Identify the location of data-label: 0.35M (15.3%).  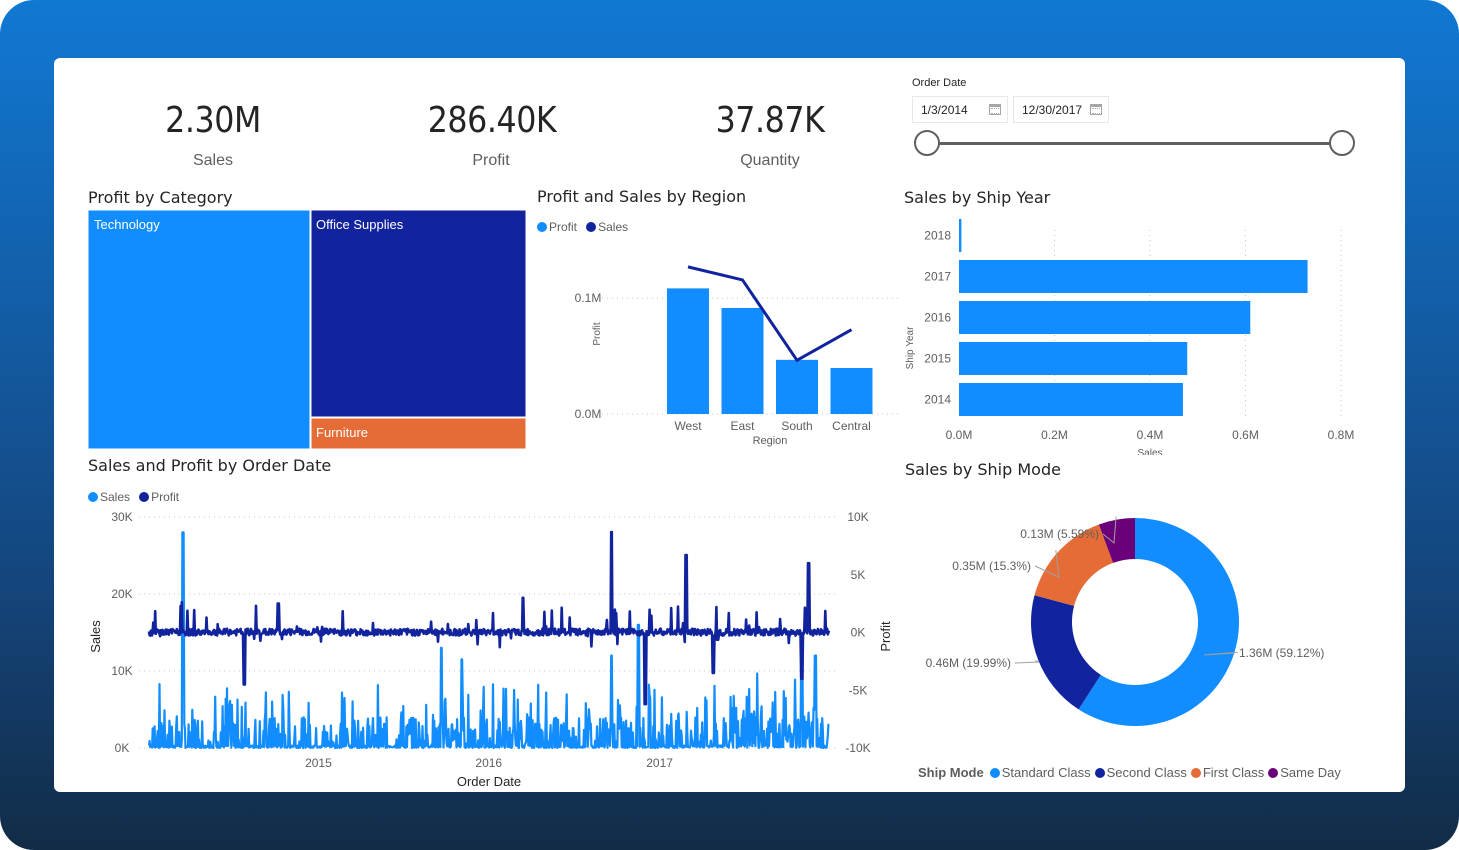
(991, 566).